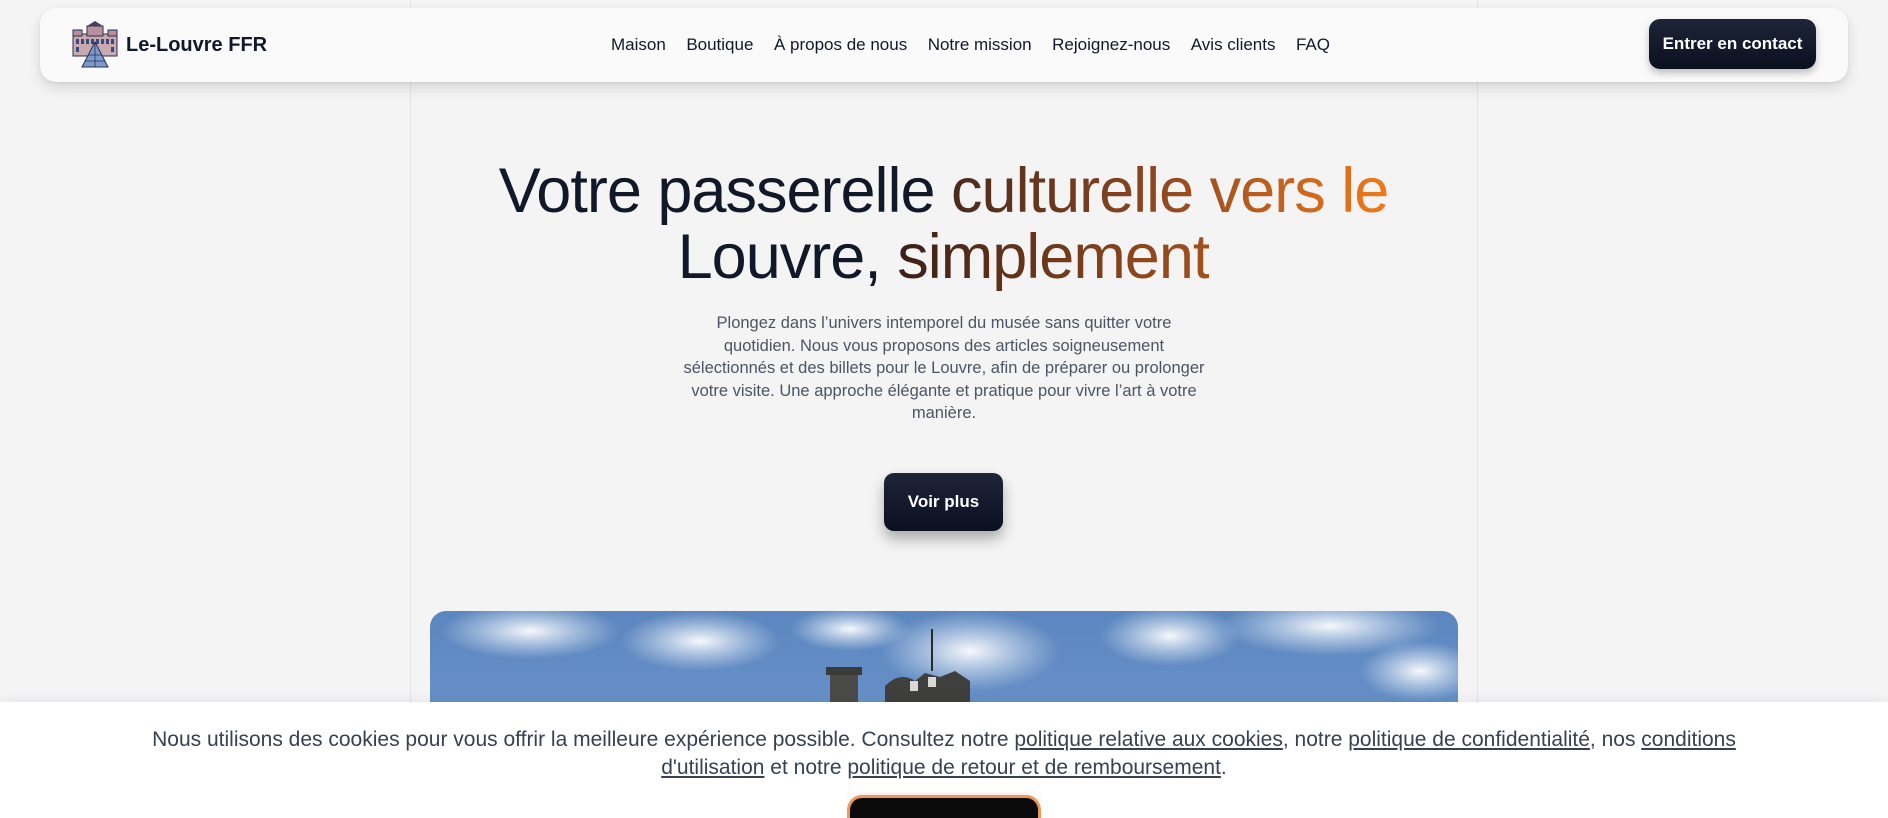  I want to click on cookie-text-2: , notre, so click(1315, 739).